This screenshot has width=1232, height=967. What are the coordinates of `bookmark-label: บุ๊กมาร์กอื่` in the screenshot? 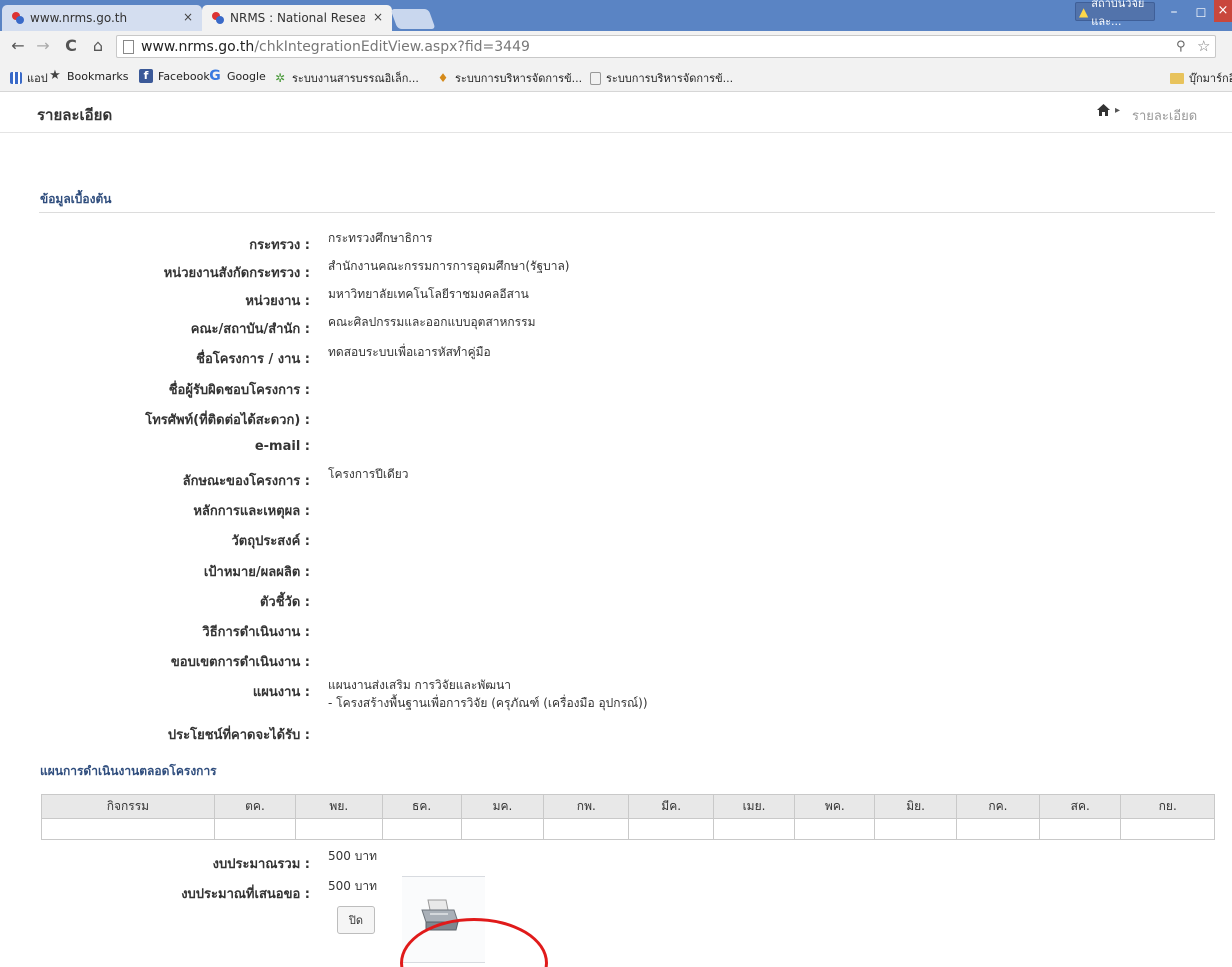 It's located at (1210, 78).